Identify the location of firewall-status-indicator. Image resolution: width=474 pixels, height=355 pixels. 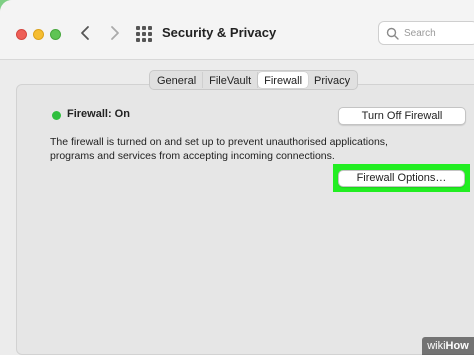
(56, 115).